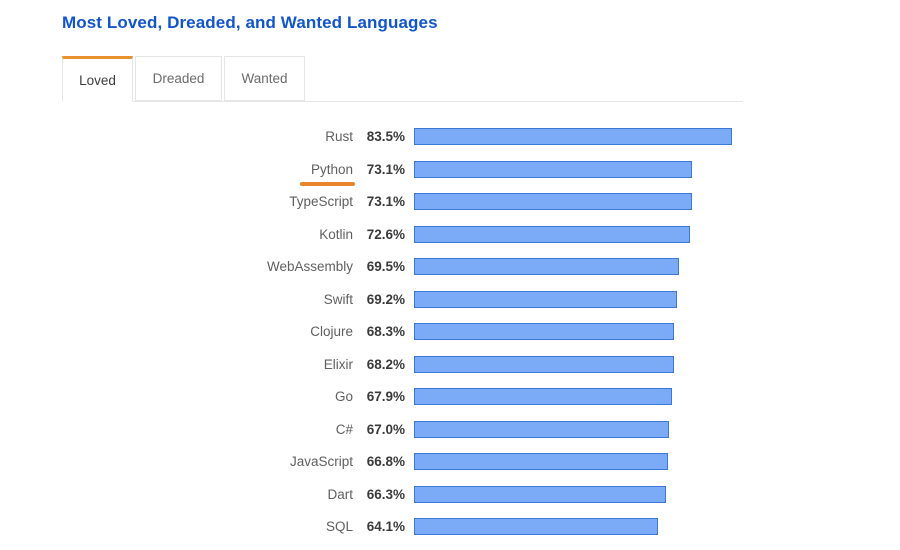 The width and height of the screenshot is (900, 550). I want to click on tab-label: Wanted, so click(264, 78).